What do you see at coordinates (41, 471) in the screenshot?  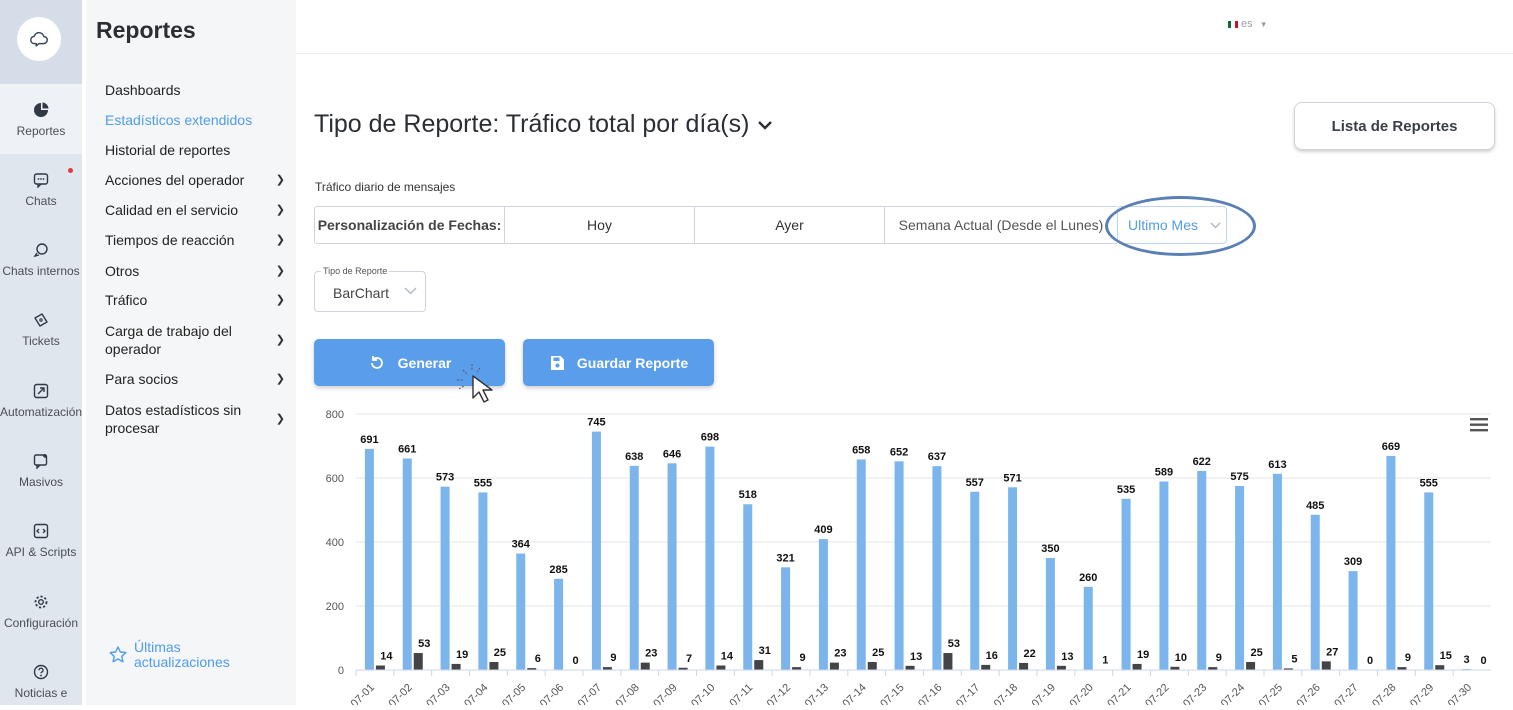 I see `rail-item-masivos: Masivos` at bounding box center [41, 471].